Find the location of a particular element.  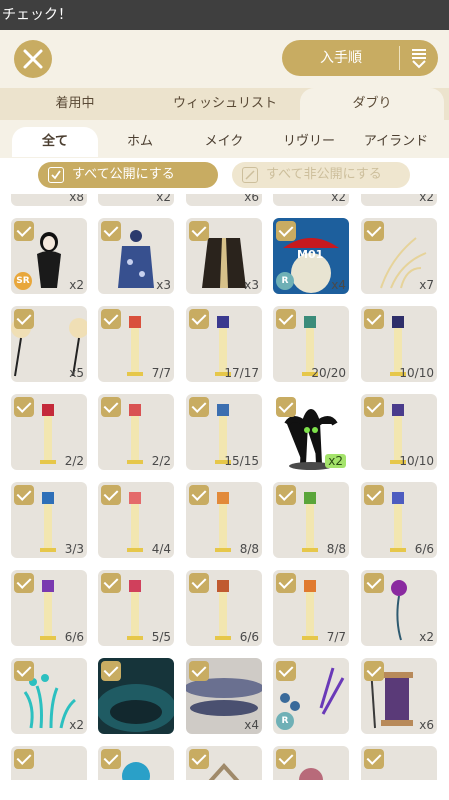

item-count: 3/3 is located at coordinates (74, 549).